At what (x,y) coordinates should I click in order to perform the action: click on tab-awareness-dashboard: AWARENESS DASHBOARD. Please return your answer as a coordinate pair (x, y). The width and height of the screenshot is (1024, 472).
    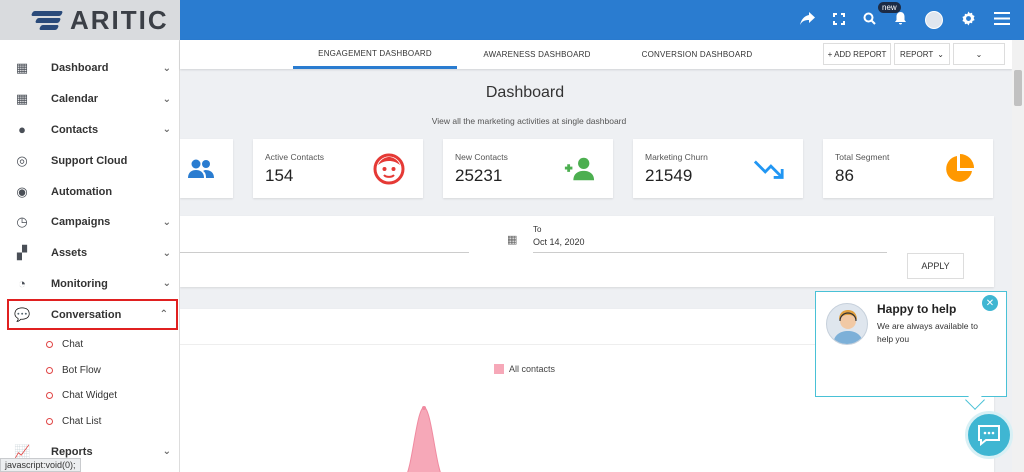
    Looking at the image, I should click on (537, 54).